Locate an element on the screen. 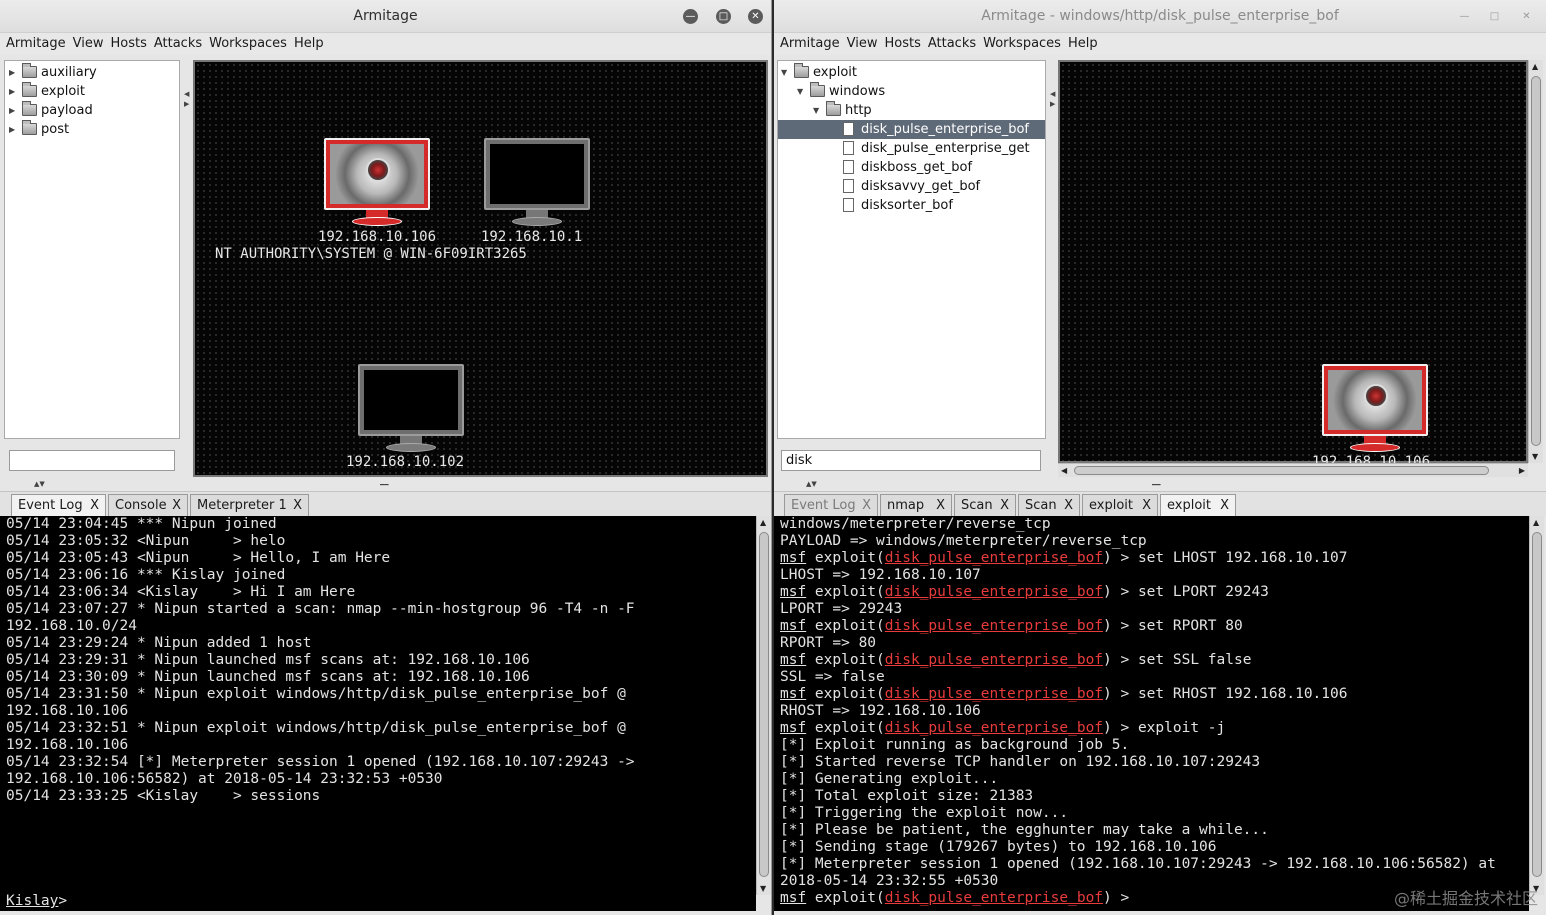 This screenshot has width=1546, height=915. tab-exploit: exploit X is located at coordinates (1120, 505).